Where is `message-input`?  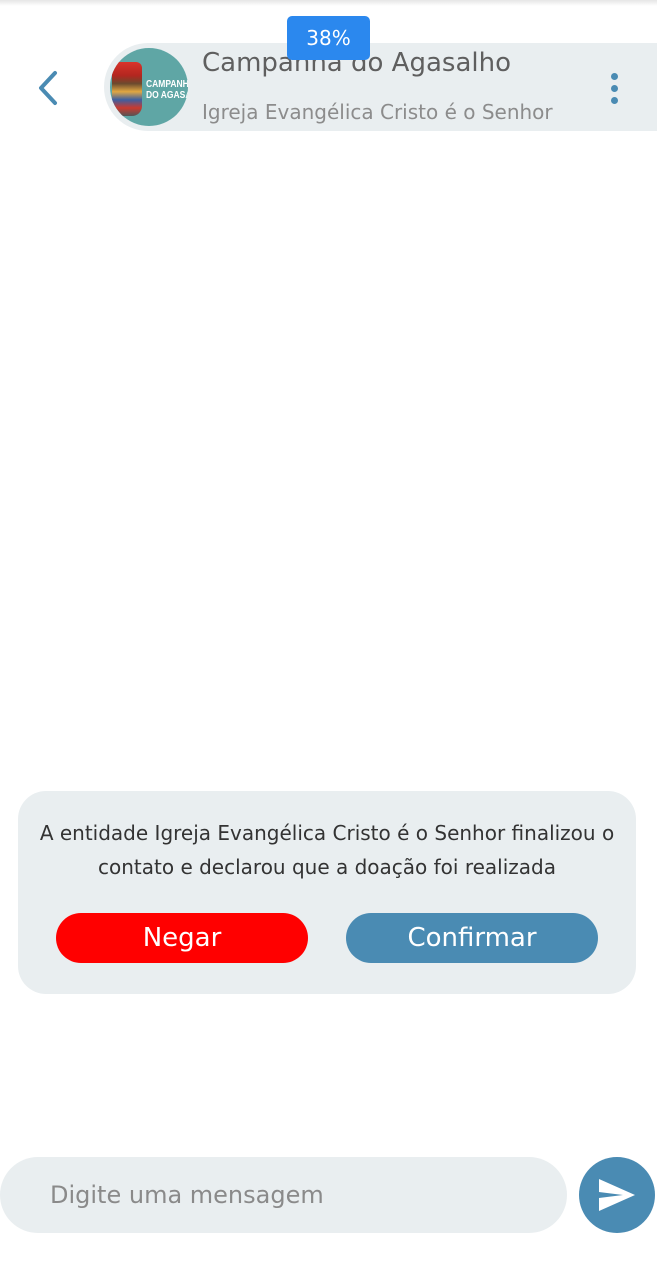 message-input is located at coordinates (283, 1195).